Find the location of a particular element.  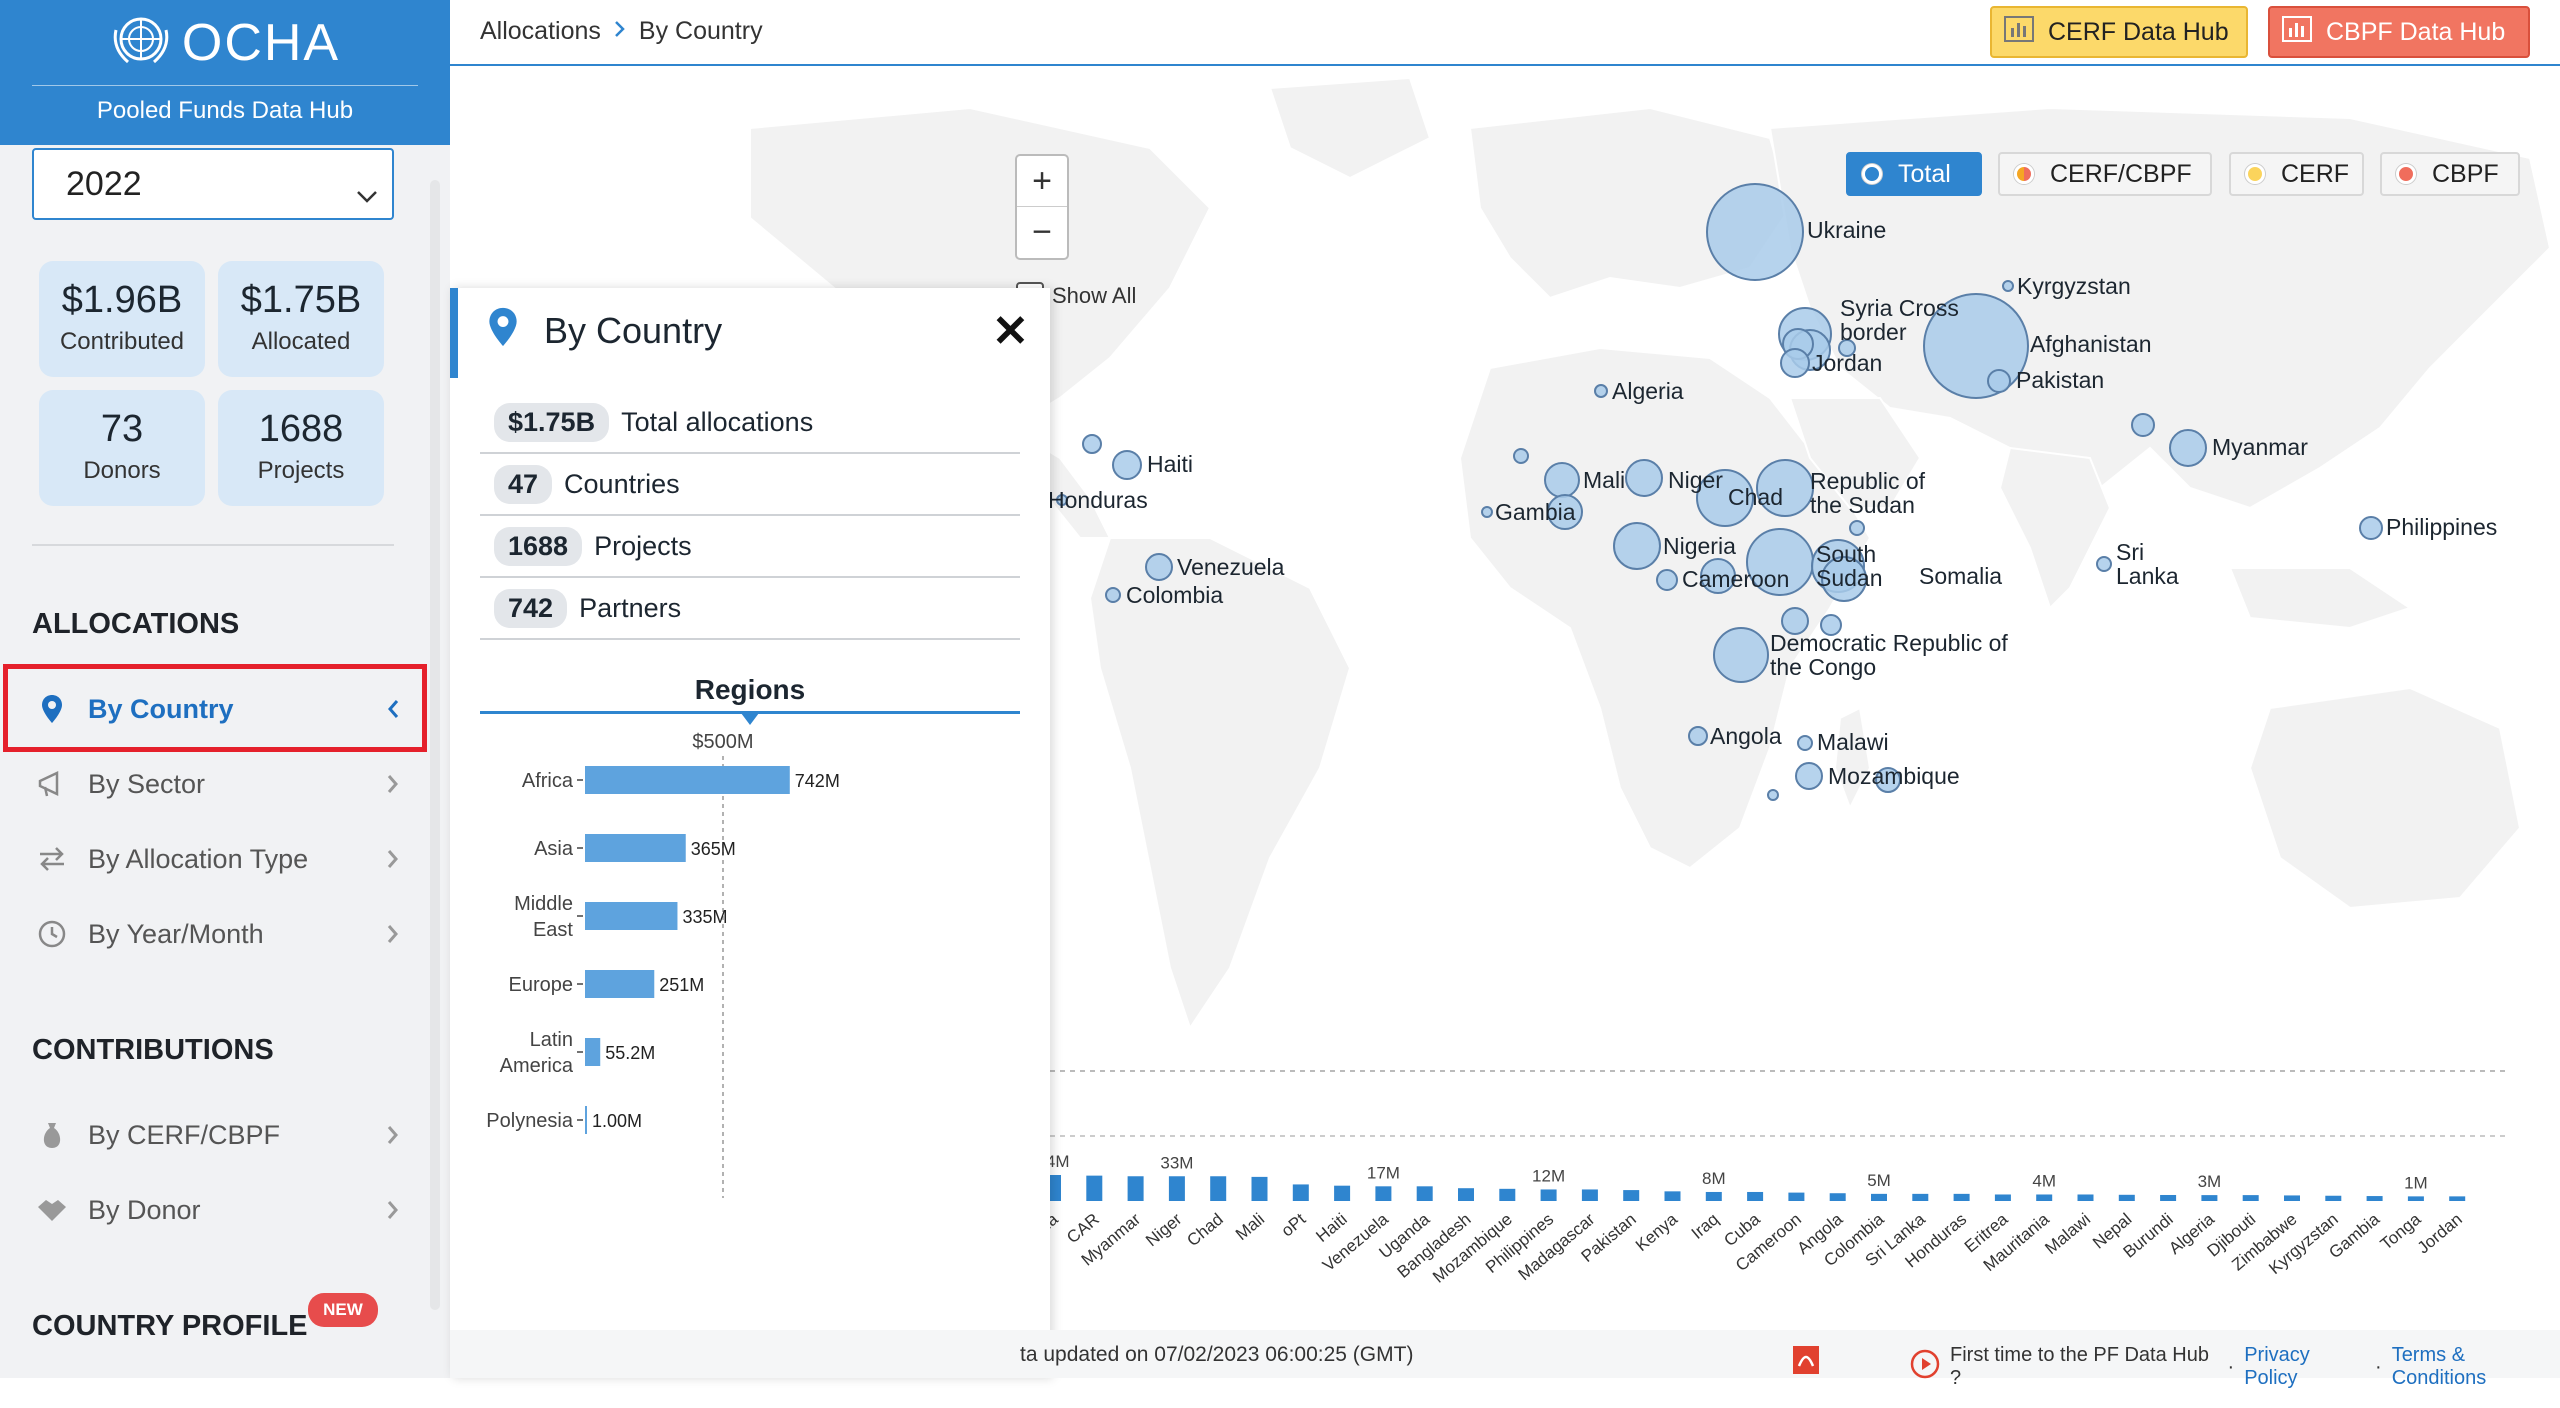

country-label: Cameroon is located at coordinates (1735, 579).